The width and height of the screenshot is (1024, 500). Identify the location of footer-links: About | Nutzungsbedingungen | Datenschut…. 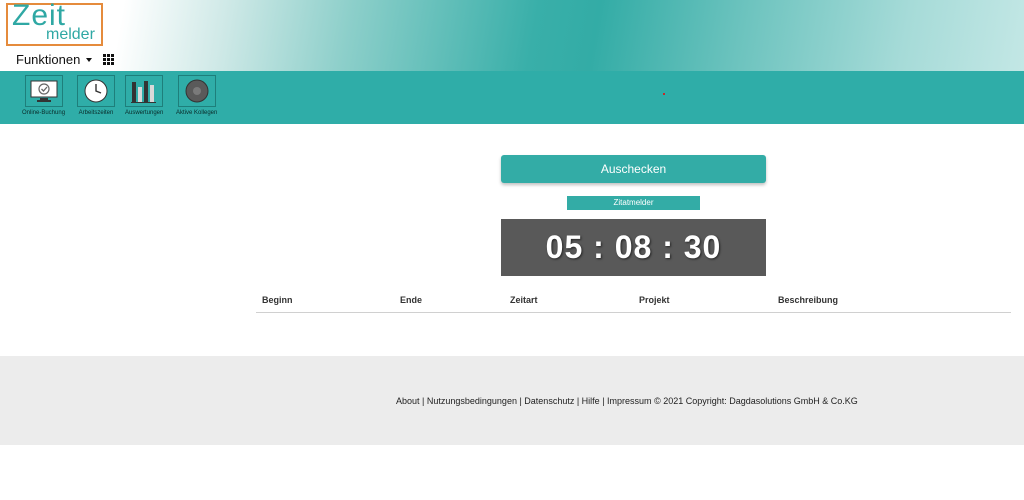
(627, 401).